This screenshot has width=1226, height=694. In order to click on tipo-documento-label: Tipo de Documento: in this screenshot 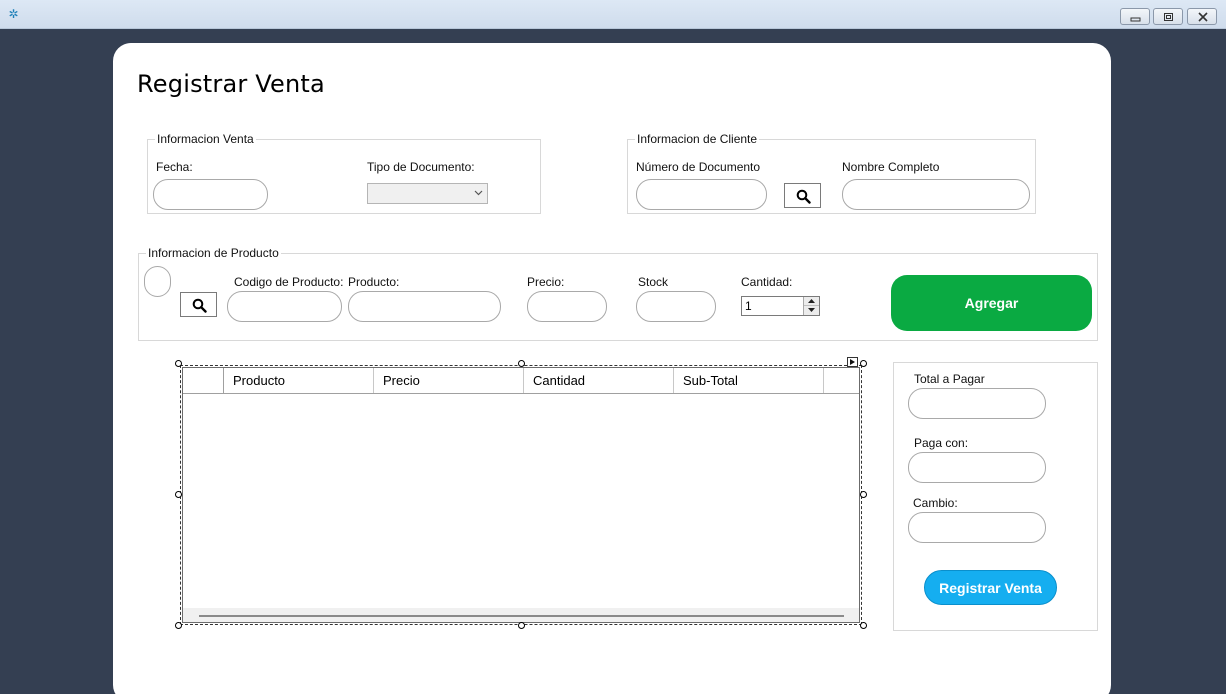, I will do `click(421, 167)`.